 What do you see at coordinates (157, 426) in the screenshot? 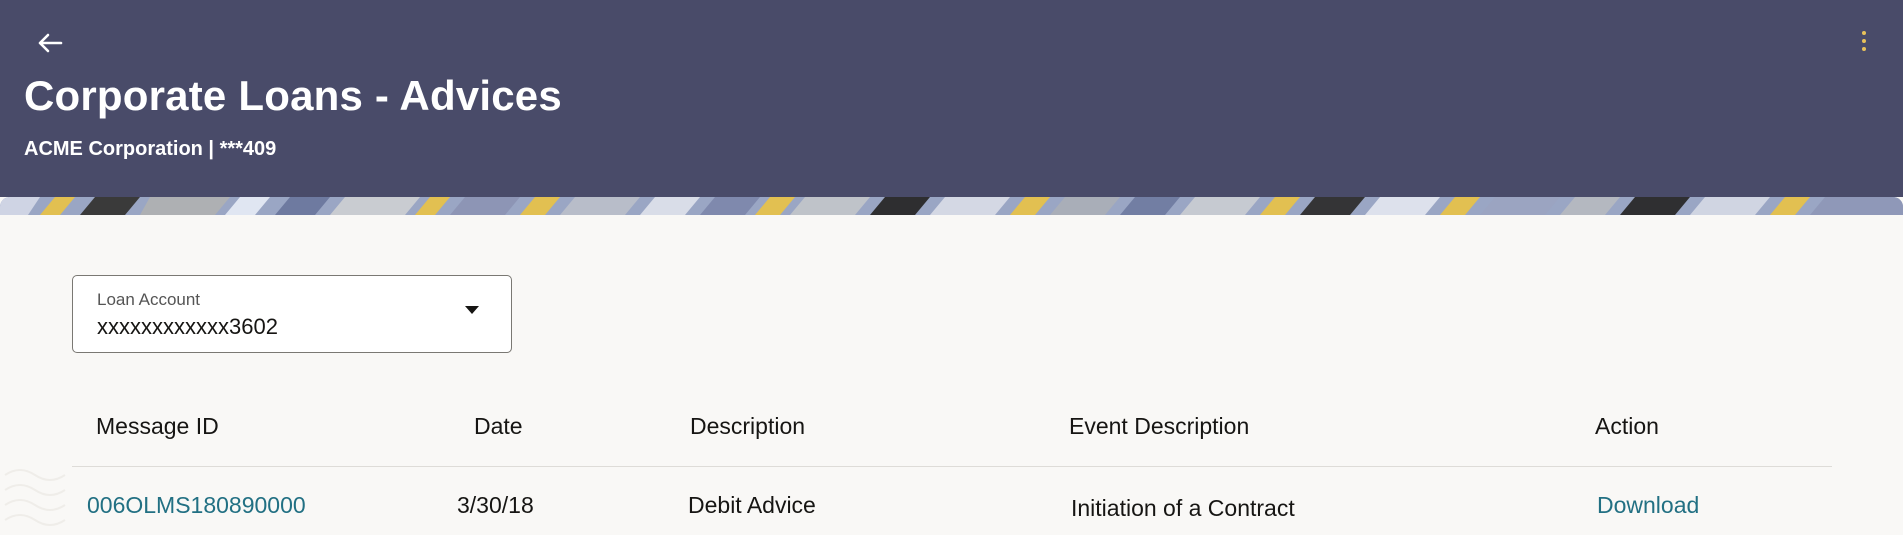
I see `column-header-message-id: Message ID` at bounding box center [157, 426].